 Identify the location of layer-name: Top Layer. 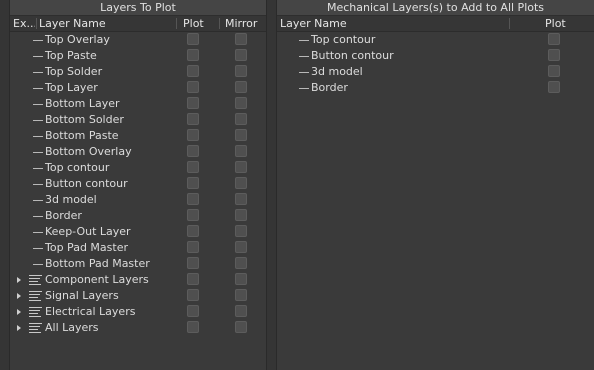
(71, 87).